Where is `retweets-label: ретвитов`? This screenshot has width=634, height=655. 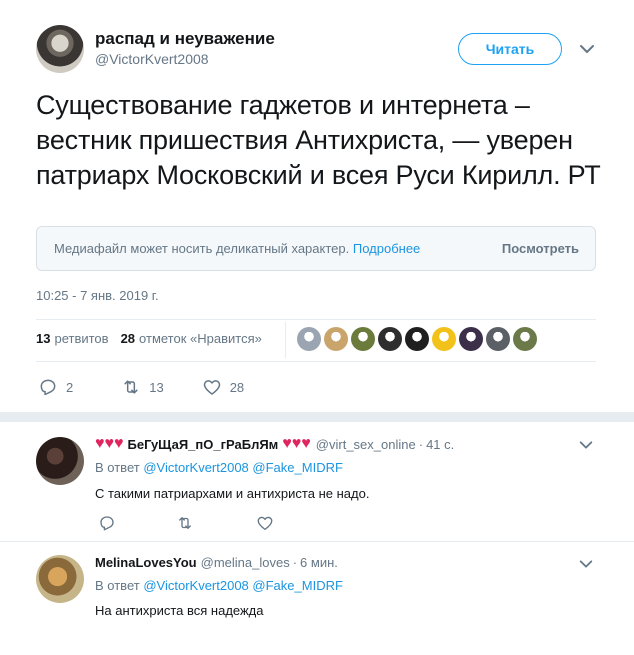 retweets-label: ретвитов is located at coordinates (81, 338).